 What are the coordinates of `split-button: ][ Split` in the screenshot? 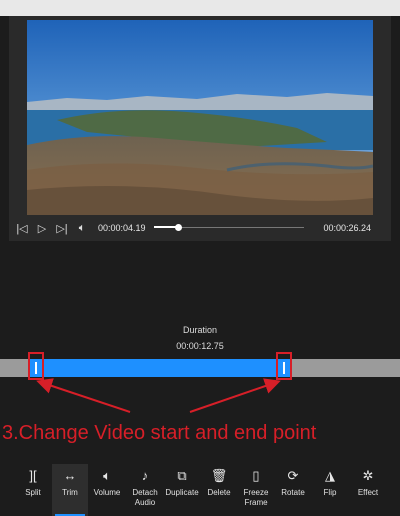 It's located at (33, 490).